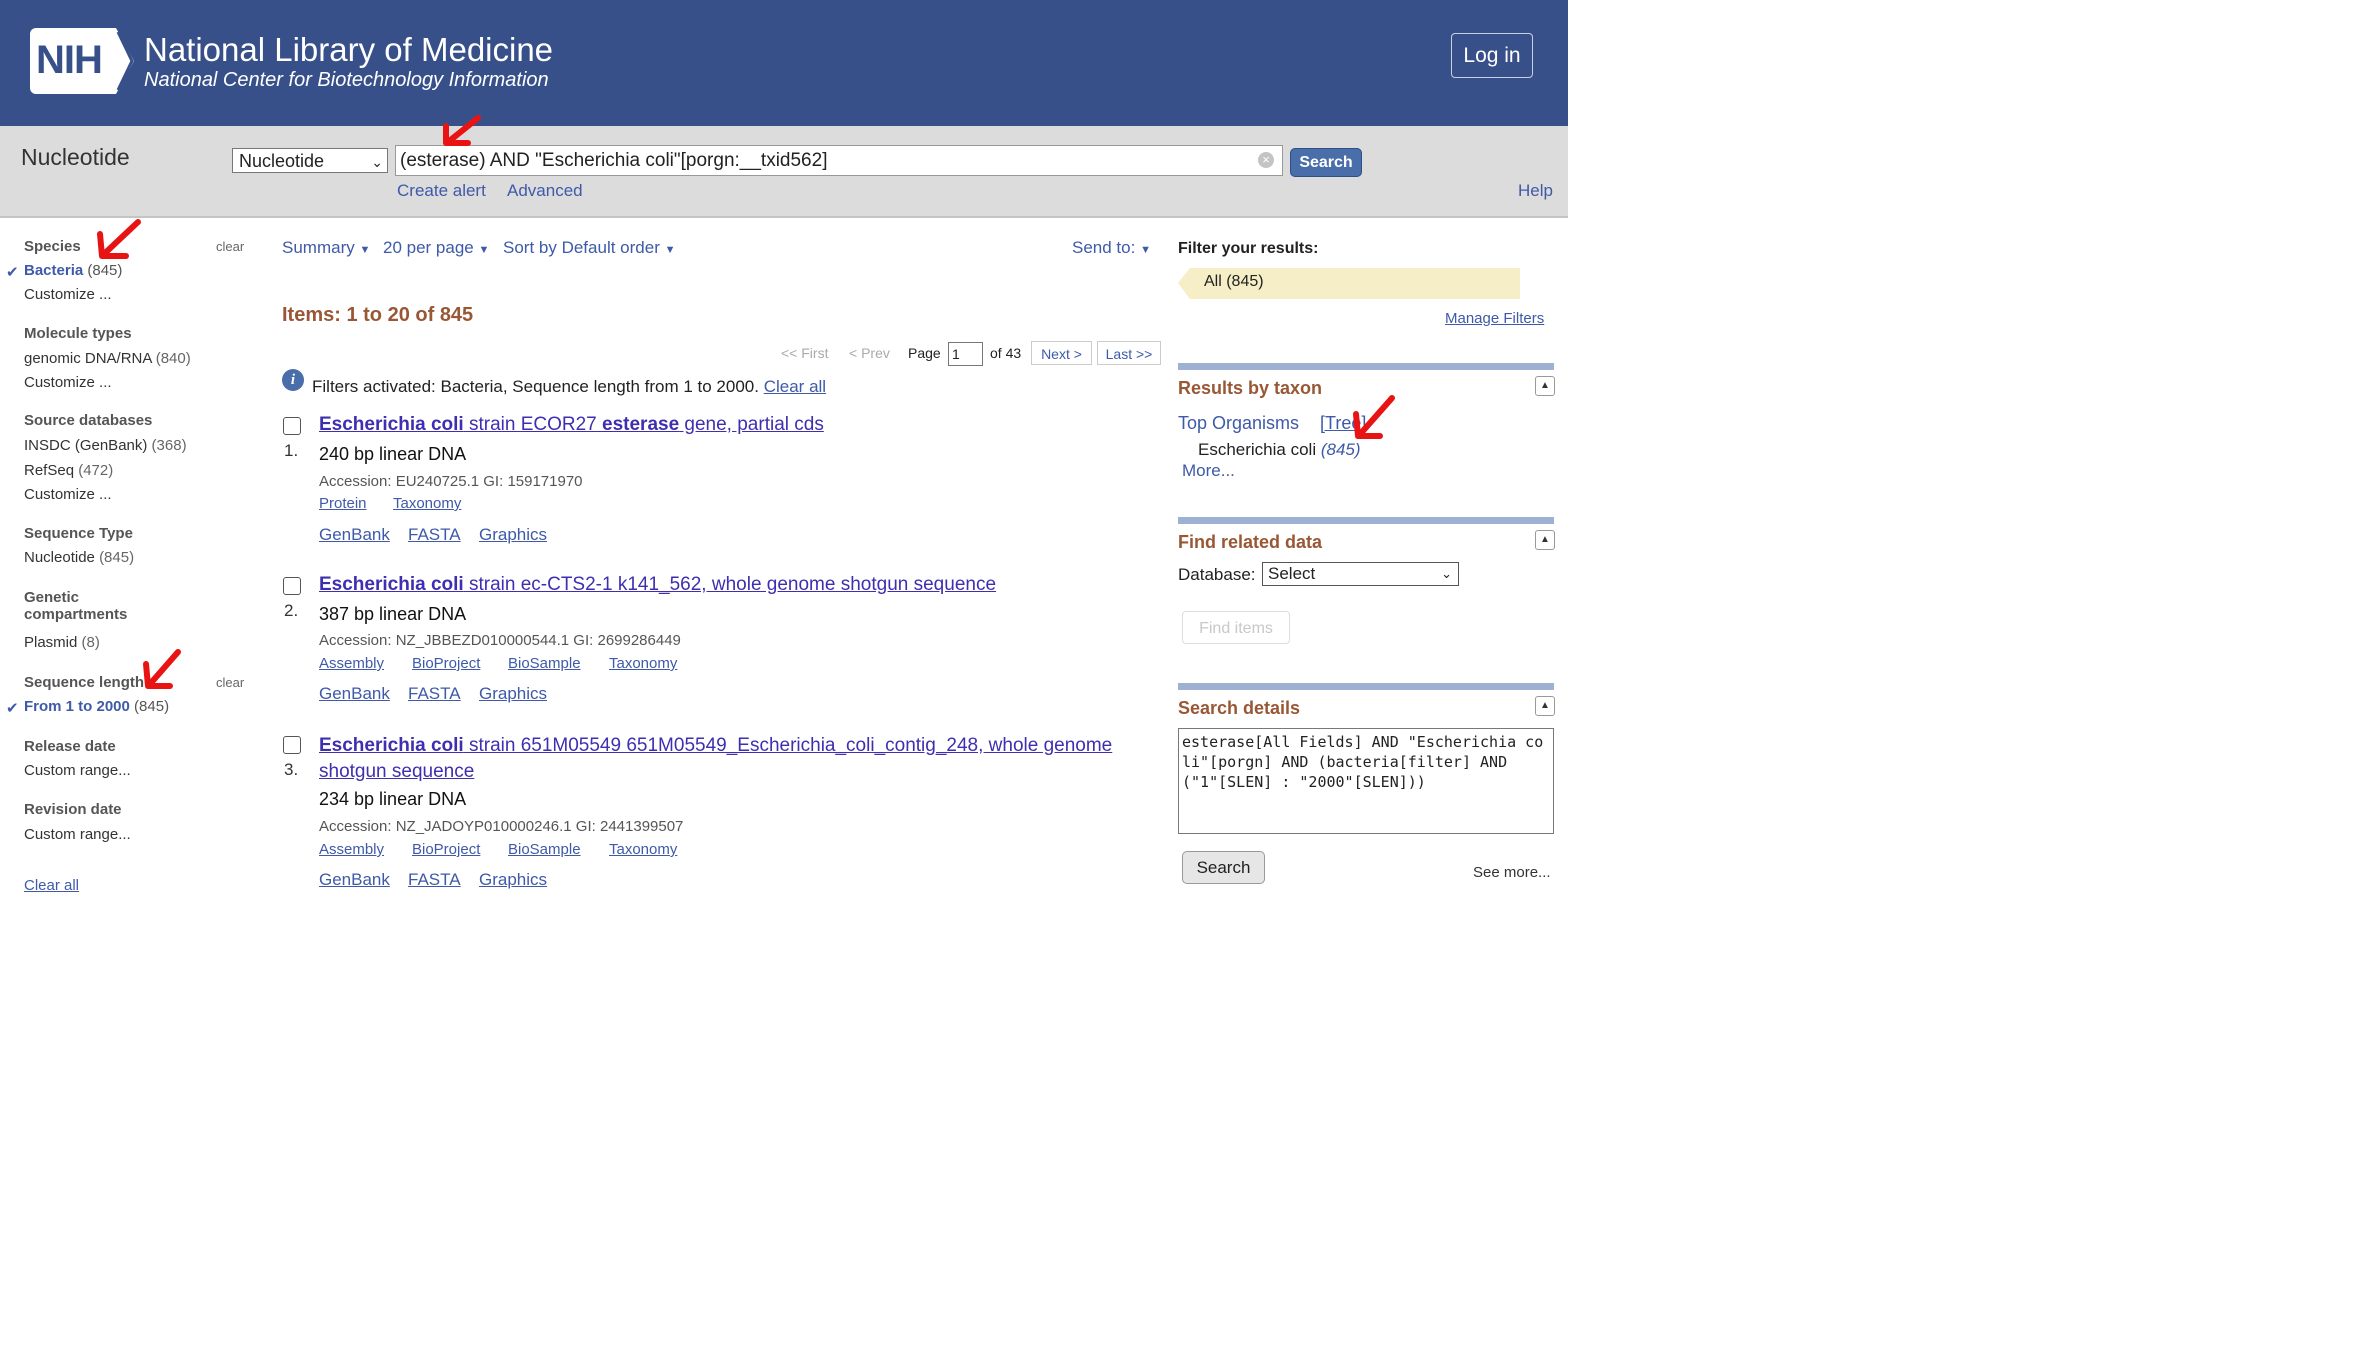  What do you see at coordinates (1129, 353) in the screenshot?
I see `pager-last-button: Last >>` at bounding box center [1129, 353].